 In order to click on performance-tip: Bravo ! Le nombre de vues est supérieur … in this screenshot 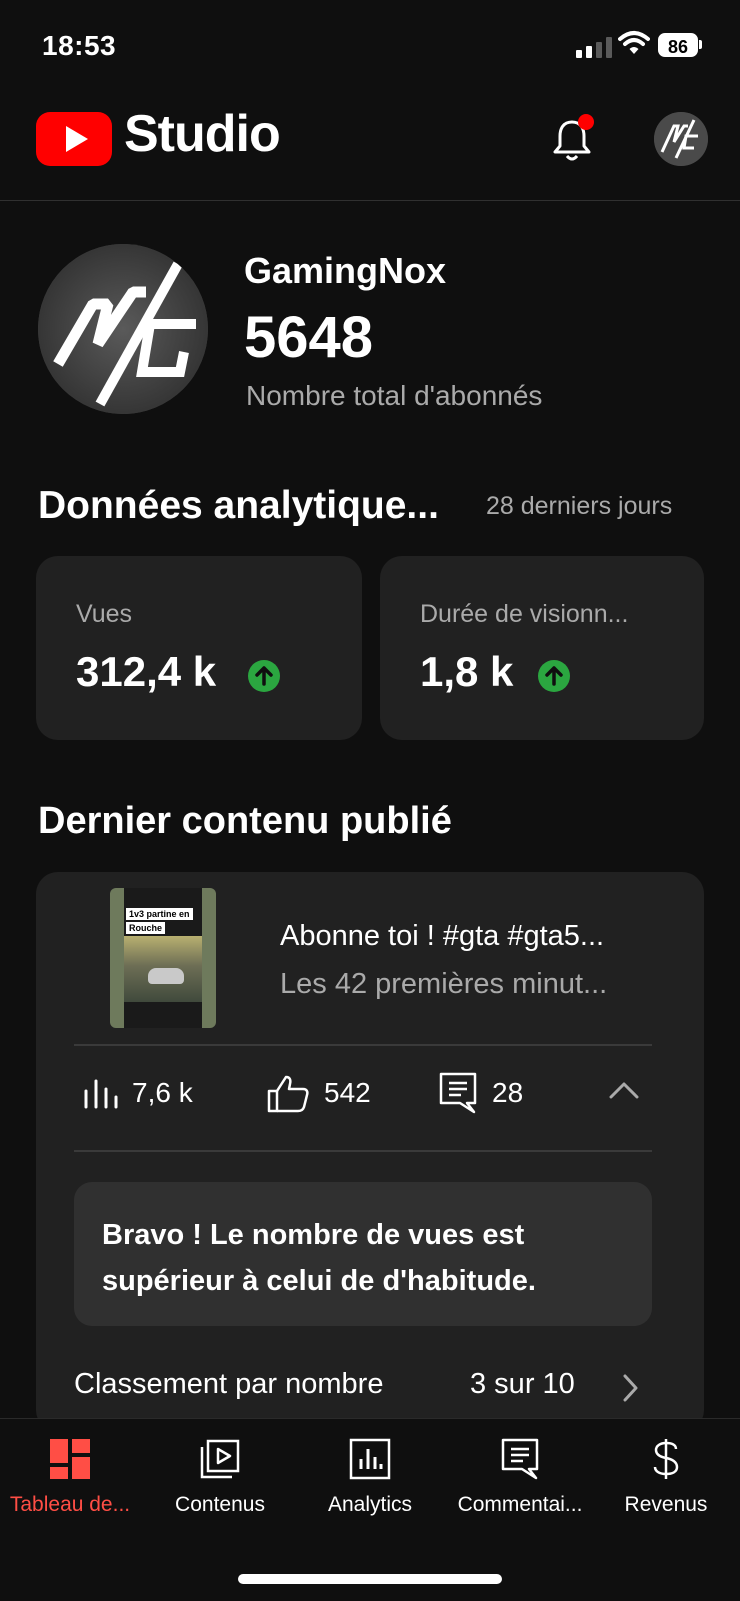, I will do `click(363, 1254)`.